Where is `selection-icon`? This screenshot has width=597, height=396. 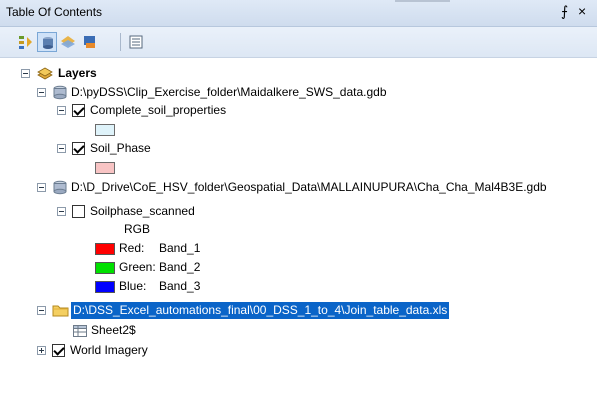 selection-icon is located at coordinates (89, 42).